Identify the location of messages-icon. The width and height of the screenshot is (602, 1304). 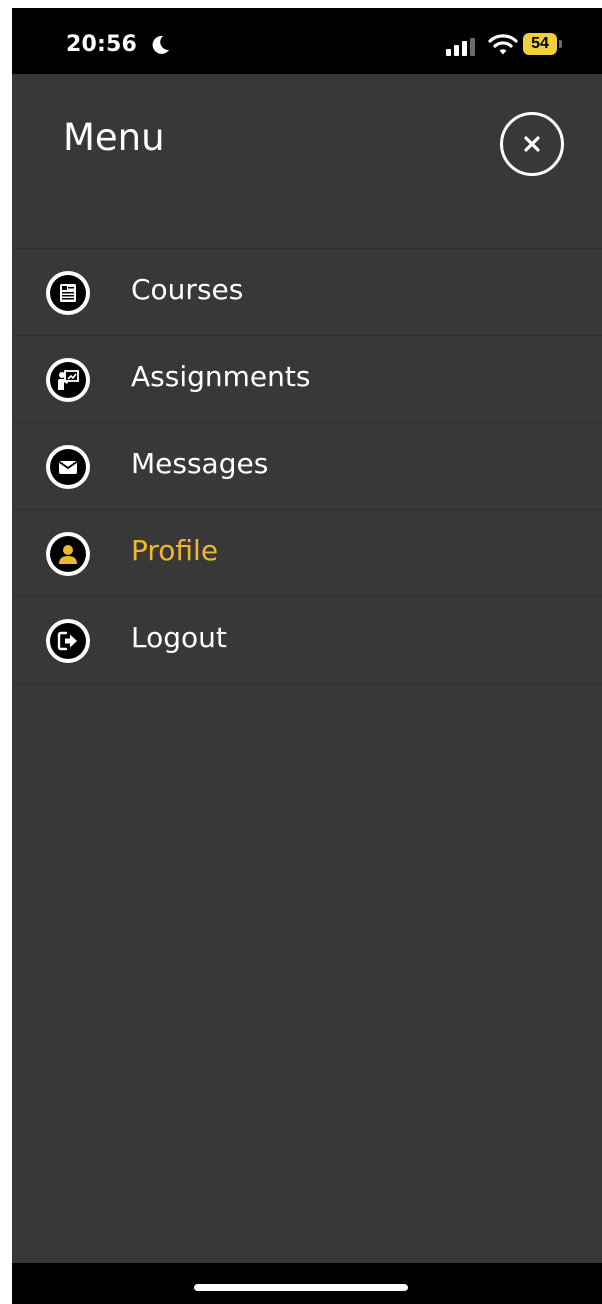
(68, 467).